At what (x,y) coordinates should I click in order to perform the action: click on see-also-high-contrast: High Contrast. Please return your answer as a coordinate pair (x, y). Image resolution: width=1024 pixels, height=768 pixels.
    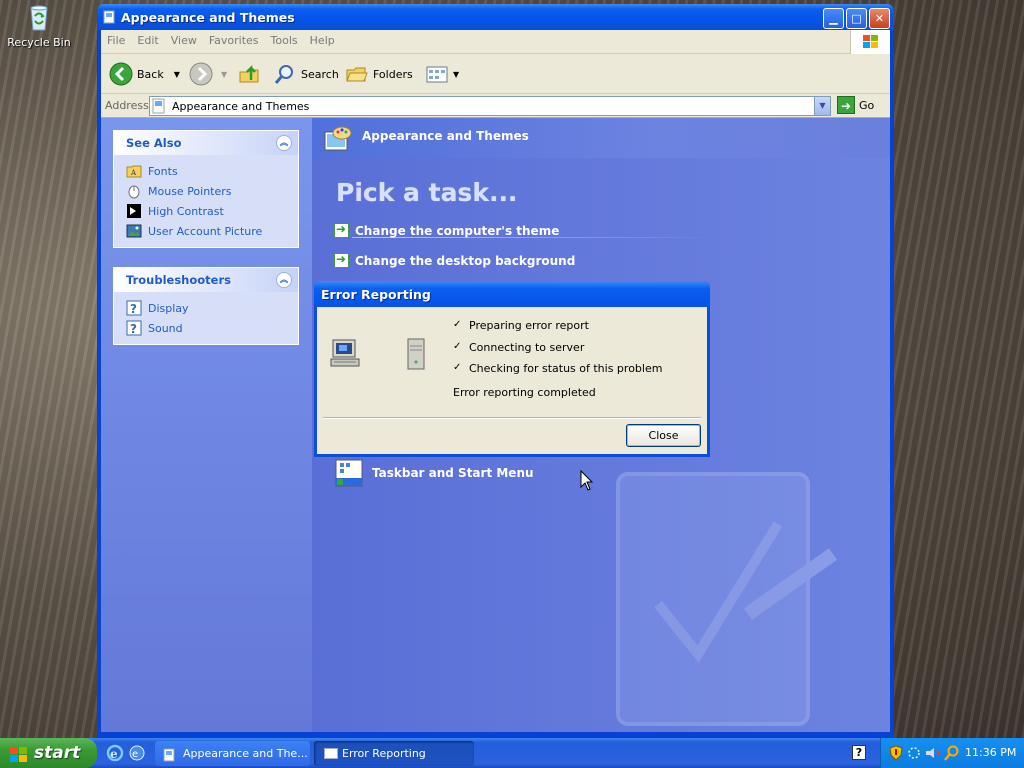
    Looking at the image, I should click on (206, 211).